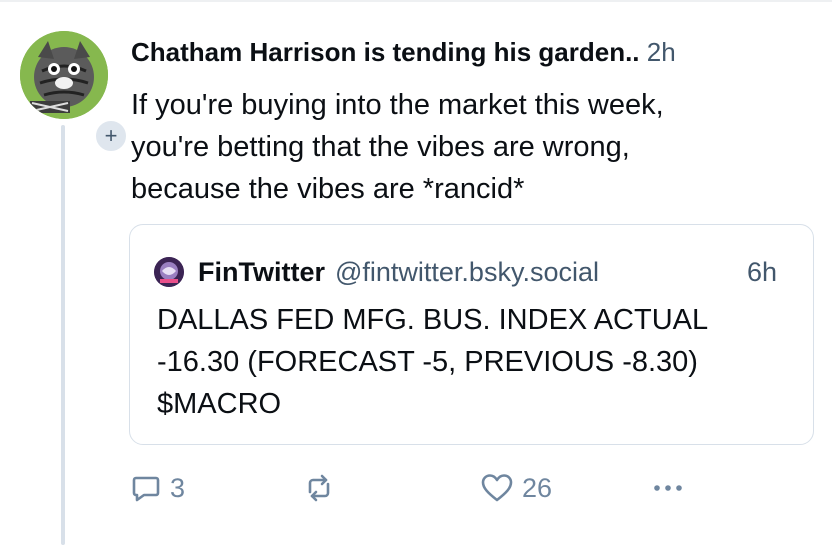 The image size is (832, 545). Describe the element at coordinates (467, 272) in the screenshot. I see `quoted-author-handle: @fintwitter.bsky.social` at that location.